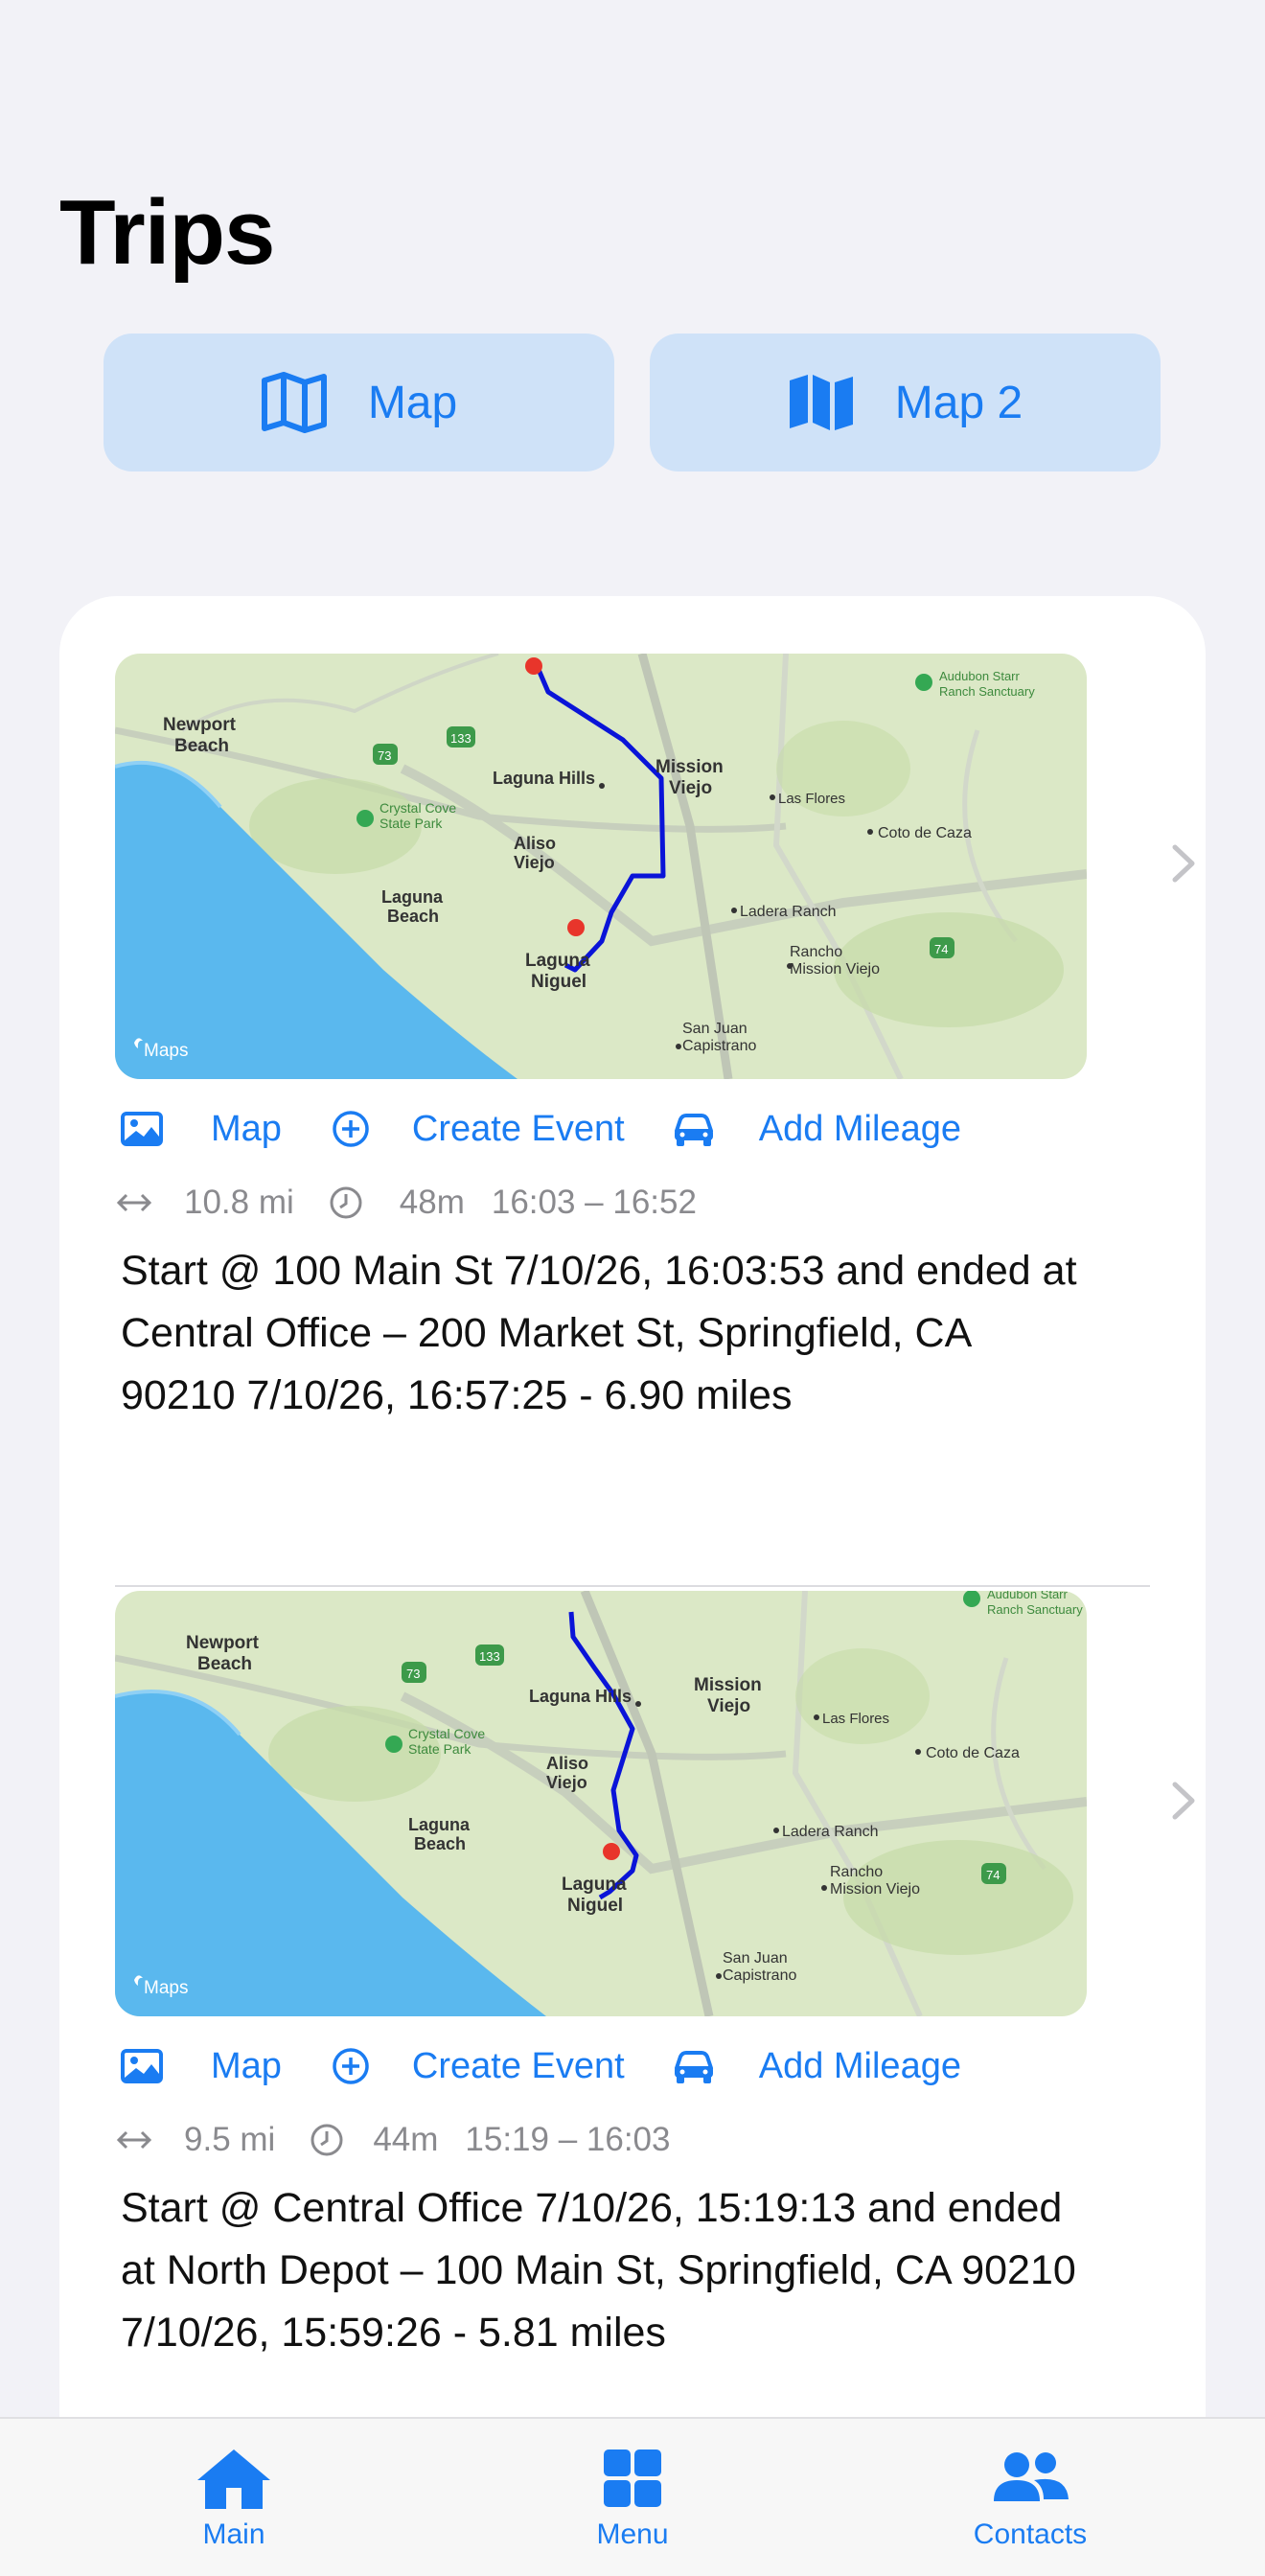  I want to click on trip-divider, so click(632, 1586).